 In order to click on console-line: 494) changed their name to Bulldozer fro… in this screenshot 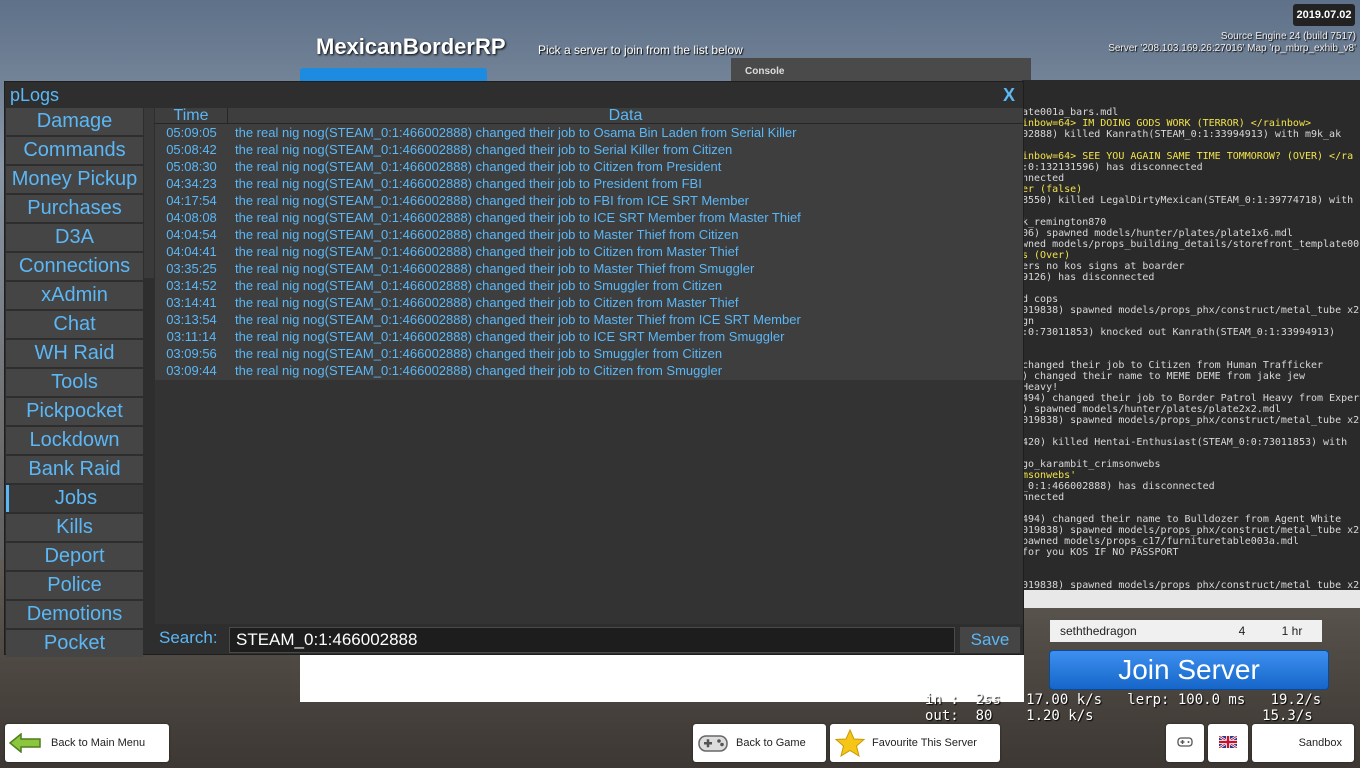, I will do `click(1182, 519)`.